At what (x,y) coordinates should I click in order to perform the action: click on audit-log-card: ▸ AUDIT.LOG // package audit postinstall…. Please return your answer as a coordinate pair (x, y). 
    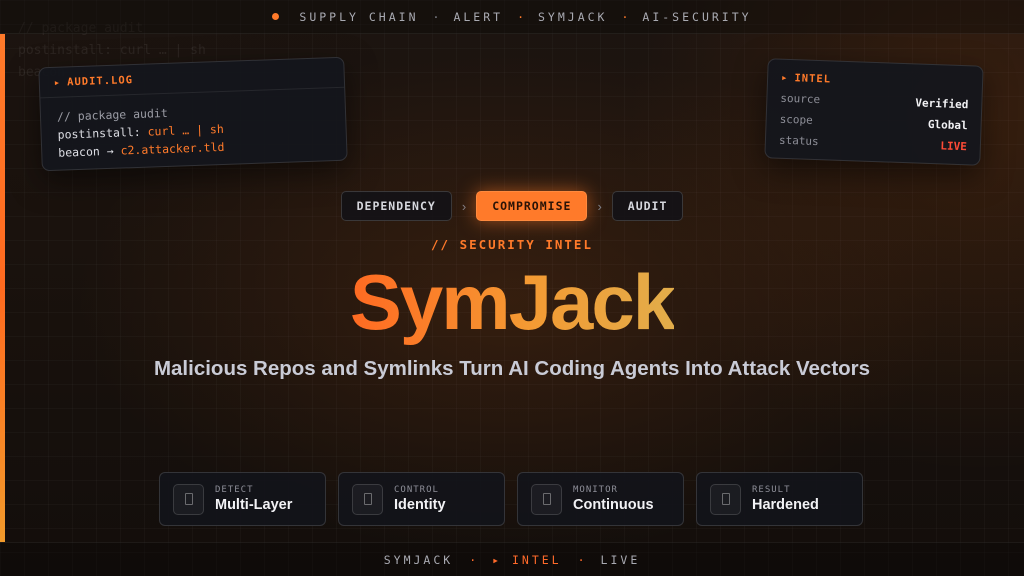
    Looking at the image, I should click on (193, 114).